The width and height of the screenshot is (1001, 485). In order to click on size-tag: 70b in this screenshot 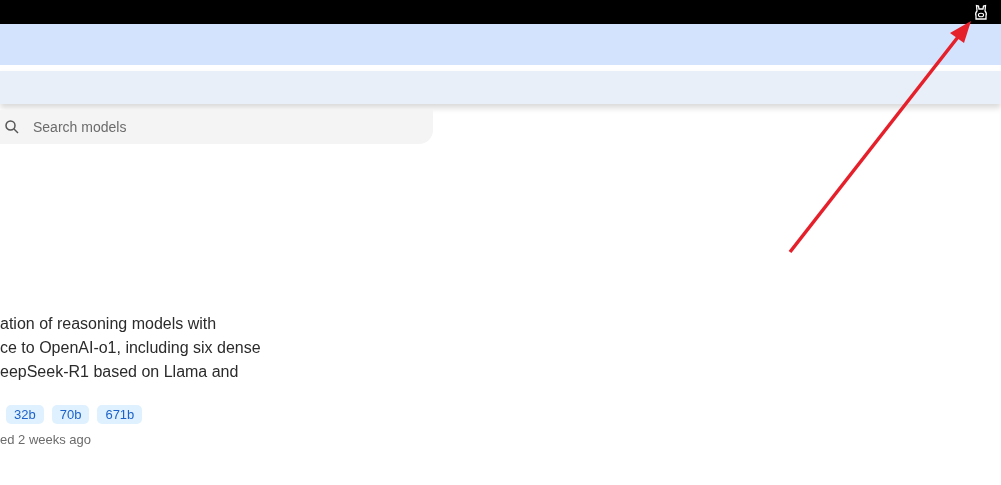, I will do `click(70, 414)`.